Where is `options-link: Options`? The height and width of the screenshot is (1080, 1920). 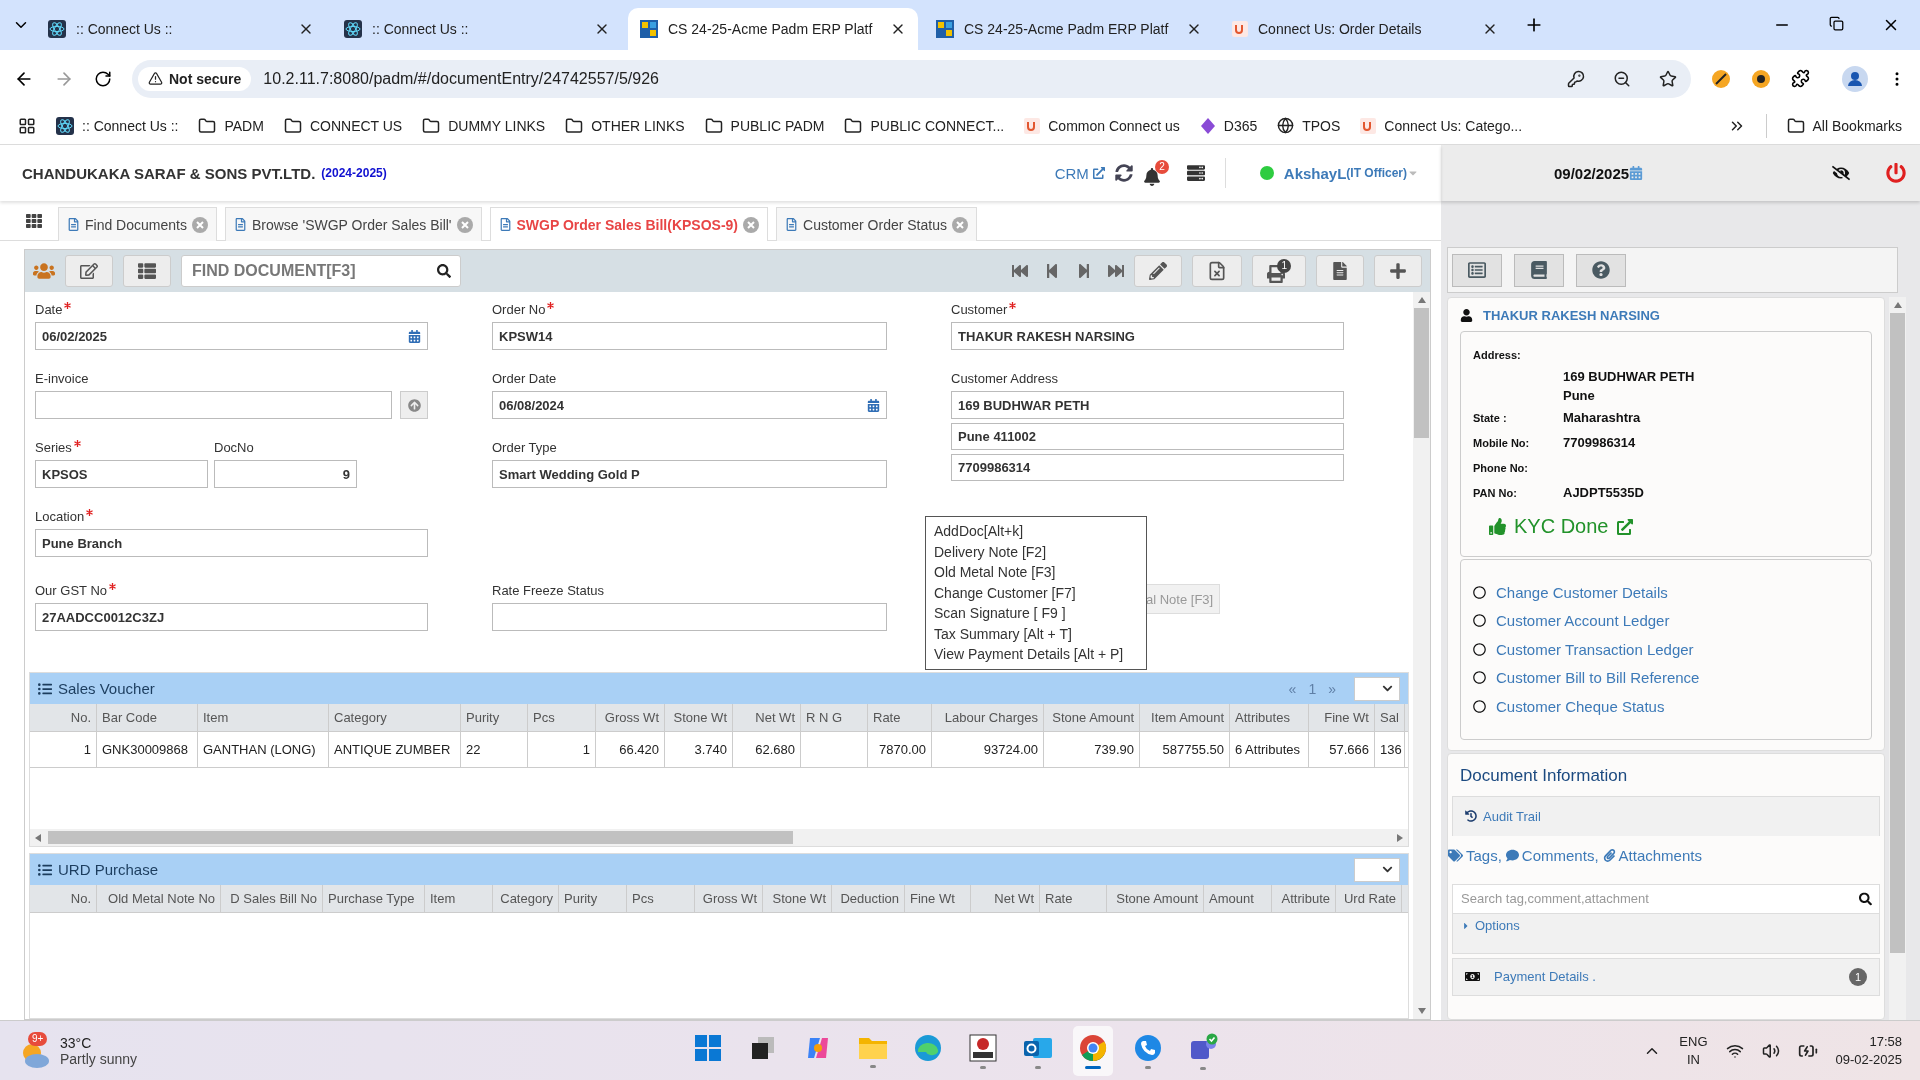 options-link: Options is located at coordinates (1666, 933).